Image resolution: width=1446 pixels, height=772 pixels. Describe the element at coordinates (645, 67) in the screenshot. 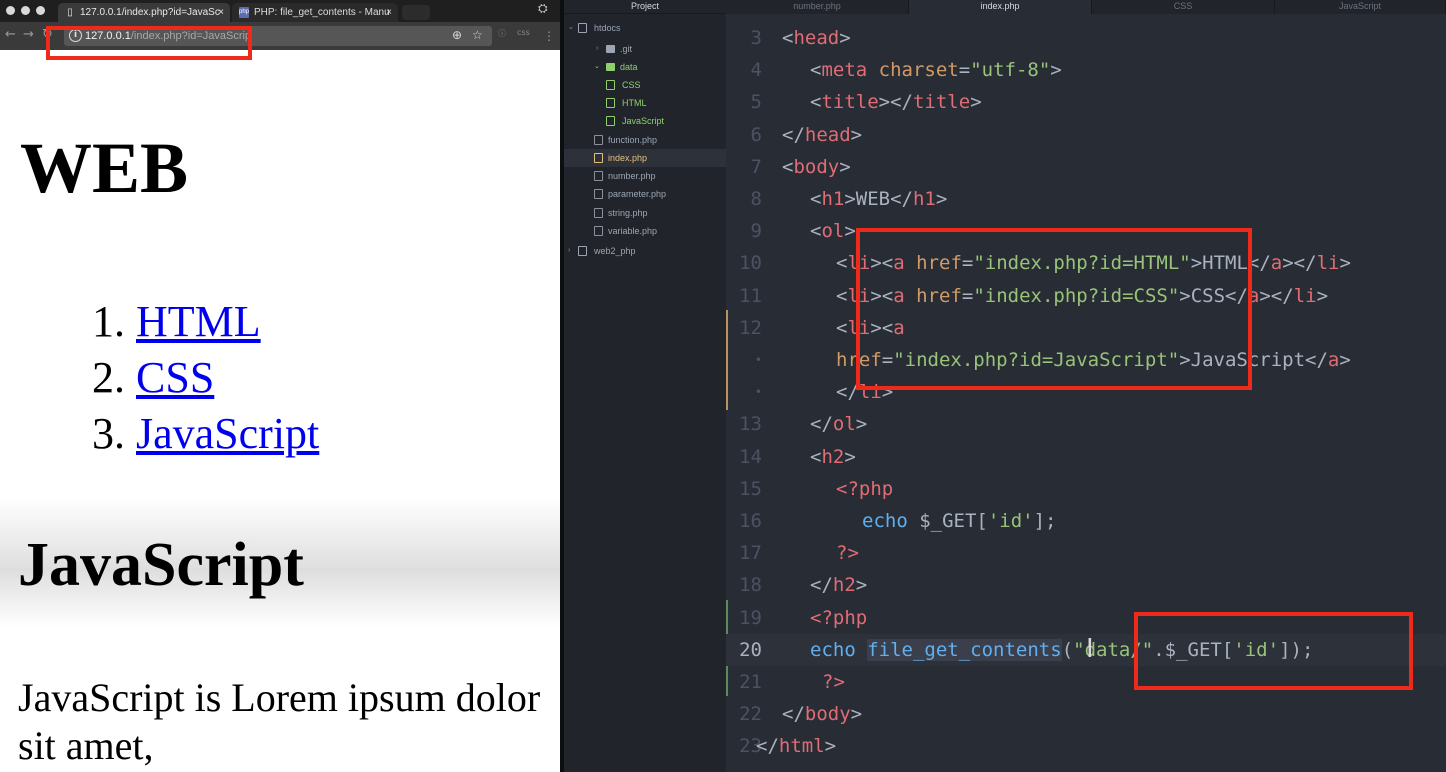

I see `tree-item-data: ⌄ data` at that location.